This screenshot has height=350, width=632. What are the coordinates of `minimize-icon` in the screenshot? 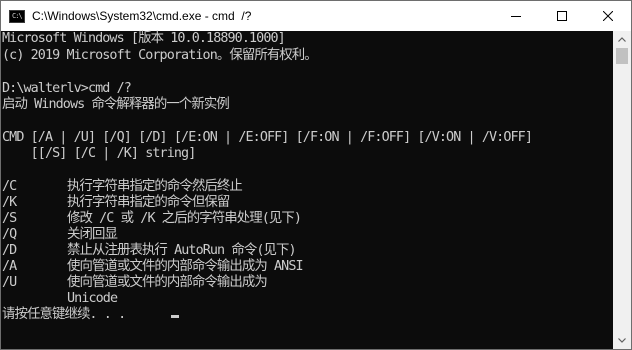 It's located at (516, 16).